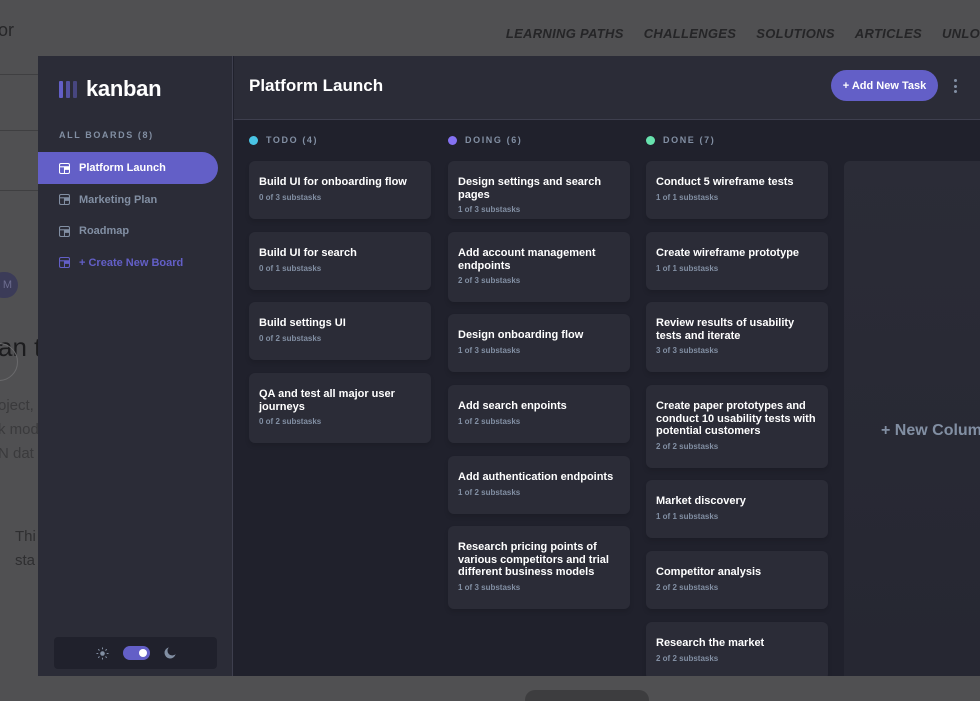 This screenshot has height=701, width=980. I want to click on background-nav-item: SOLUTIONS, so click(795, 33).